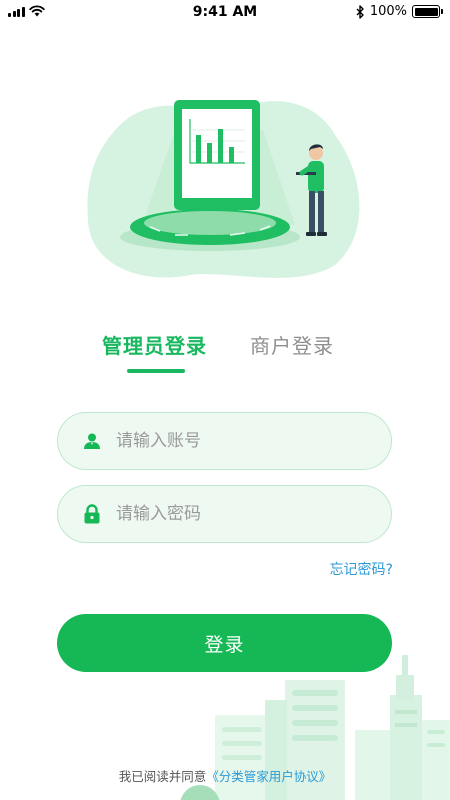  What do you see at coordinates (162, 776) in the screenshot?
I see `agreement-prefix: 我已阅读并同意` at bounding box center [162, 776].